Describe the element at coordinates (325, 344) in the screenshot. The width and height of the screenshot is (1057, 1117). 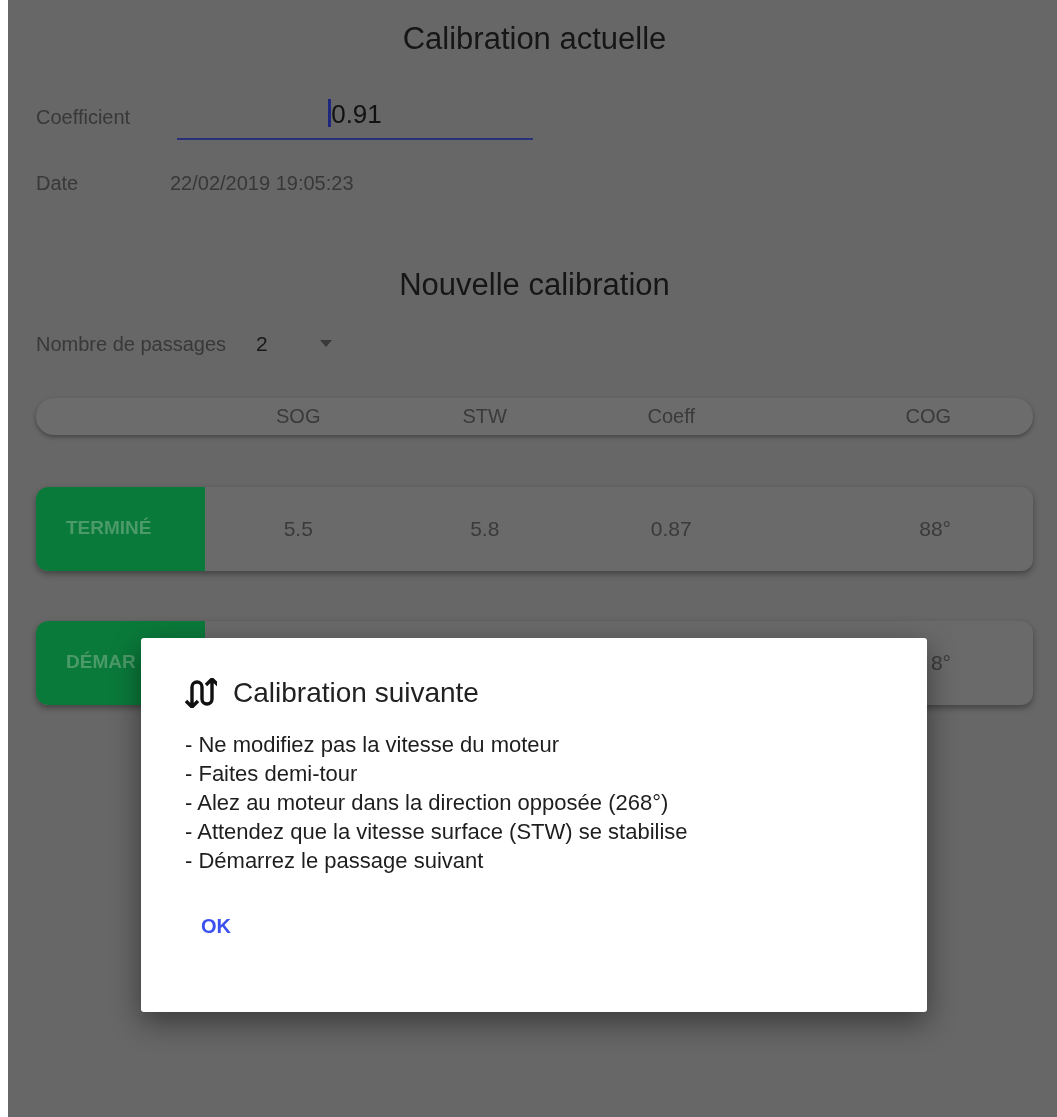
I see `caret-icon` at that location.